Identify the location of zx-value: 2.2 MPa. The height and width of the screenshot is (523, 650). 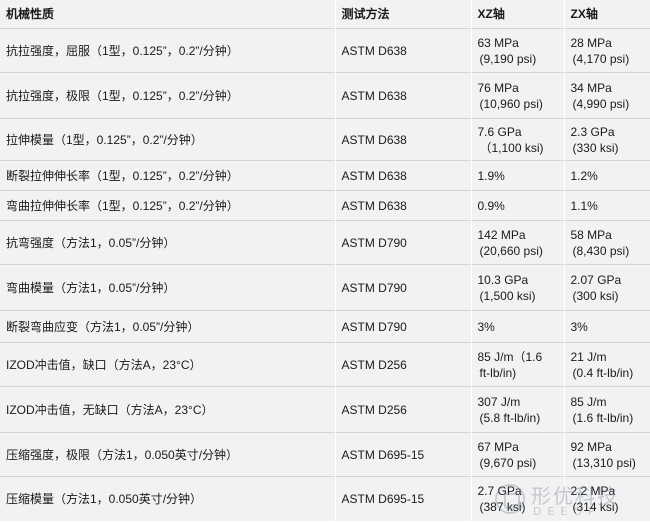
(593, 491).